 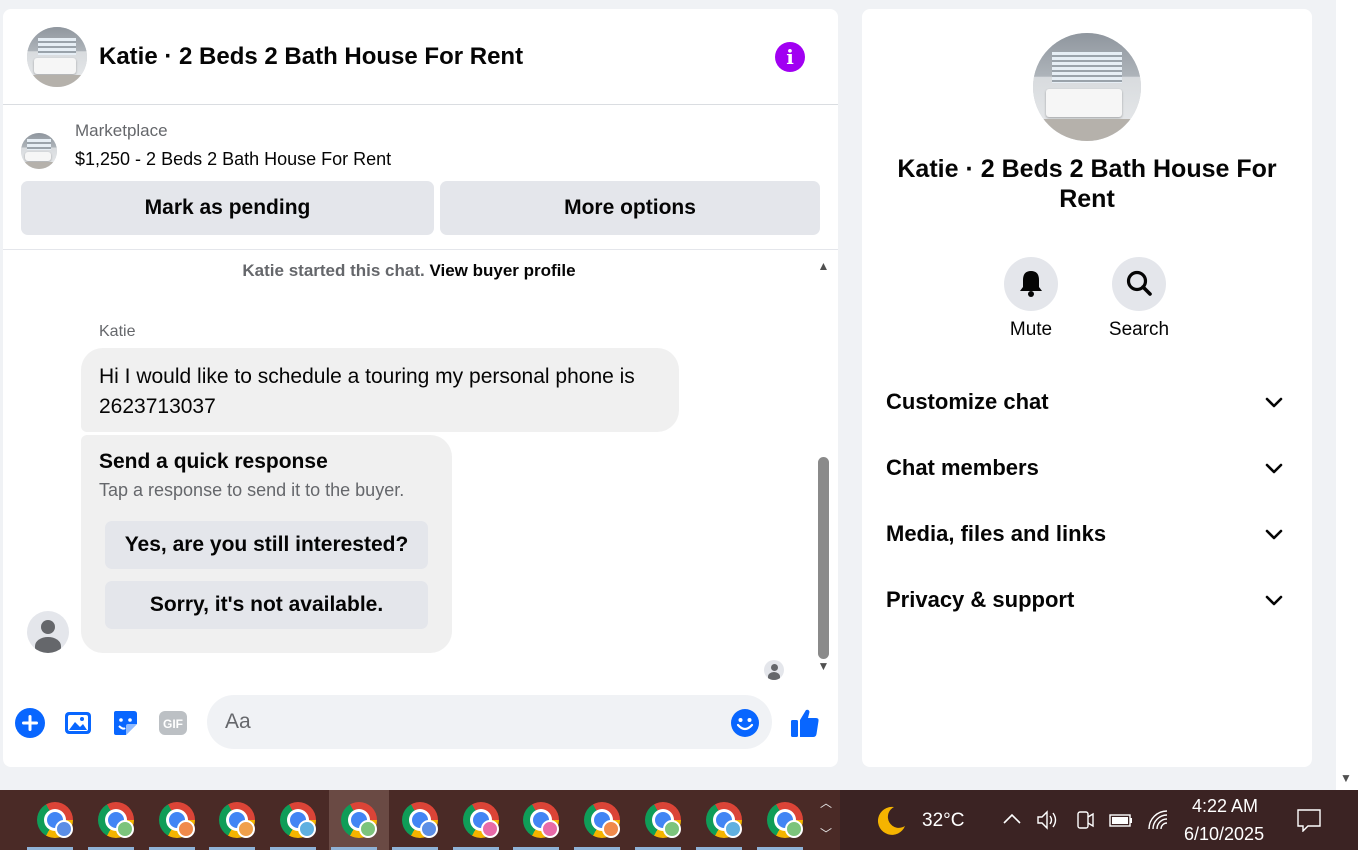 I want to click on section-label: Privacy & support, so click(x=980, y=599).